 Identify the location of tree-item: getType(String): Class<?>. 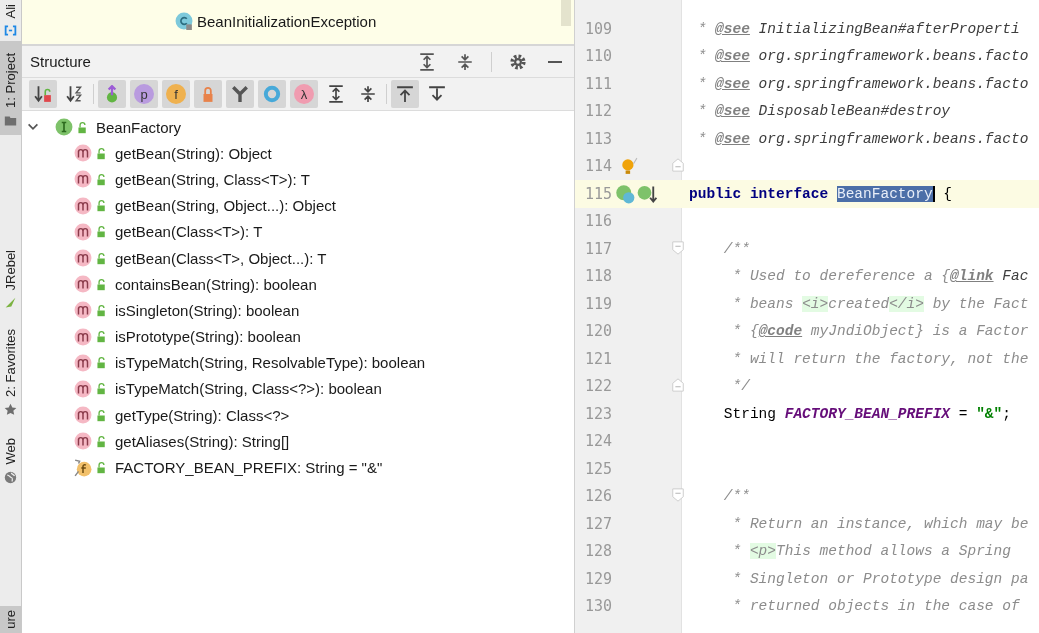
(202, 415).